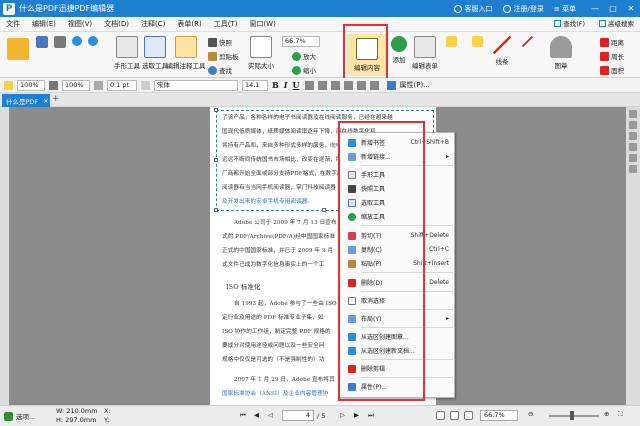  Describe the element at coordinates (286, 85) in the screenshot. I see `italic-button: I` at that location.